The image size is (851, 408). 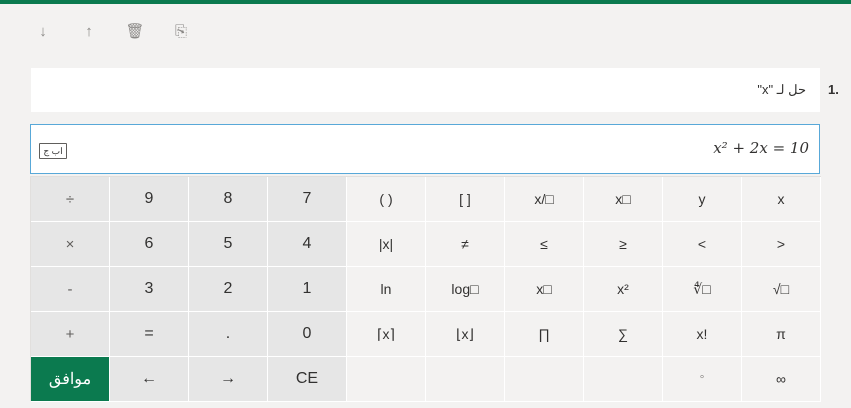 I want to click on key-1-2: 5, so click(x=228, y=244).